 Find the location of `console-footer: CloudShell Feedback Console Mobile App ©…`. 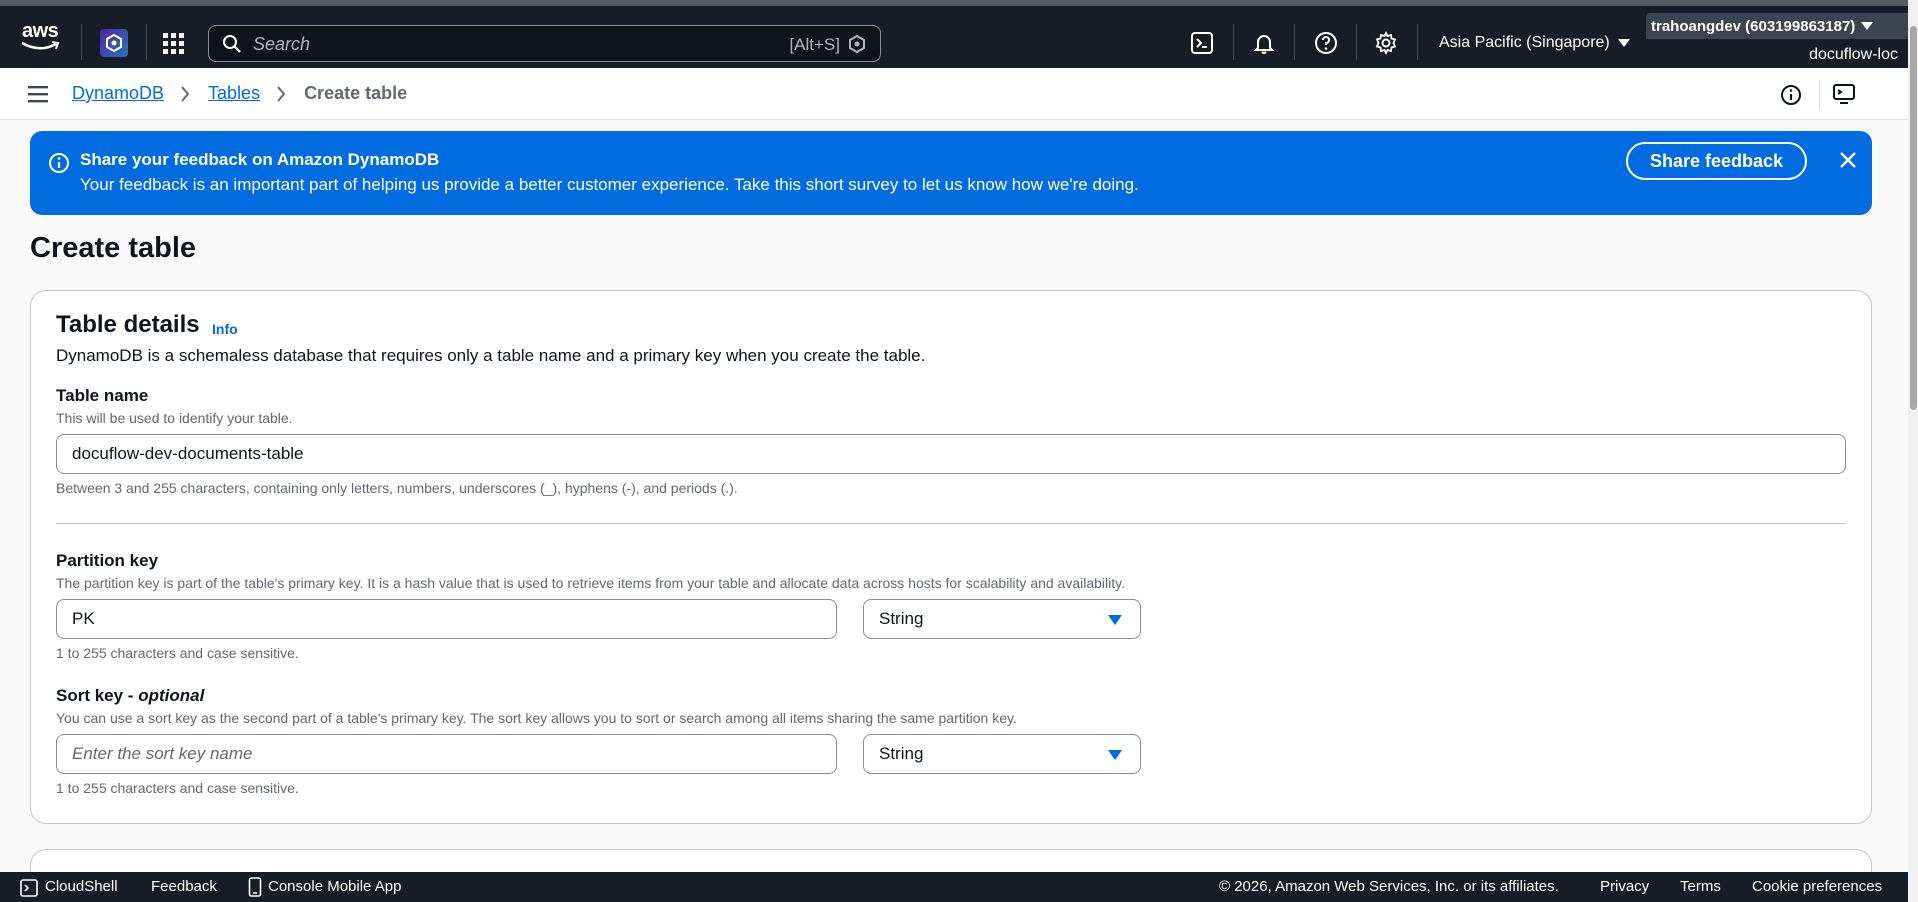

console-footer: CloudShell Feedback Console Mobile App ©… is located at coordinates (954, 887).